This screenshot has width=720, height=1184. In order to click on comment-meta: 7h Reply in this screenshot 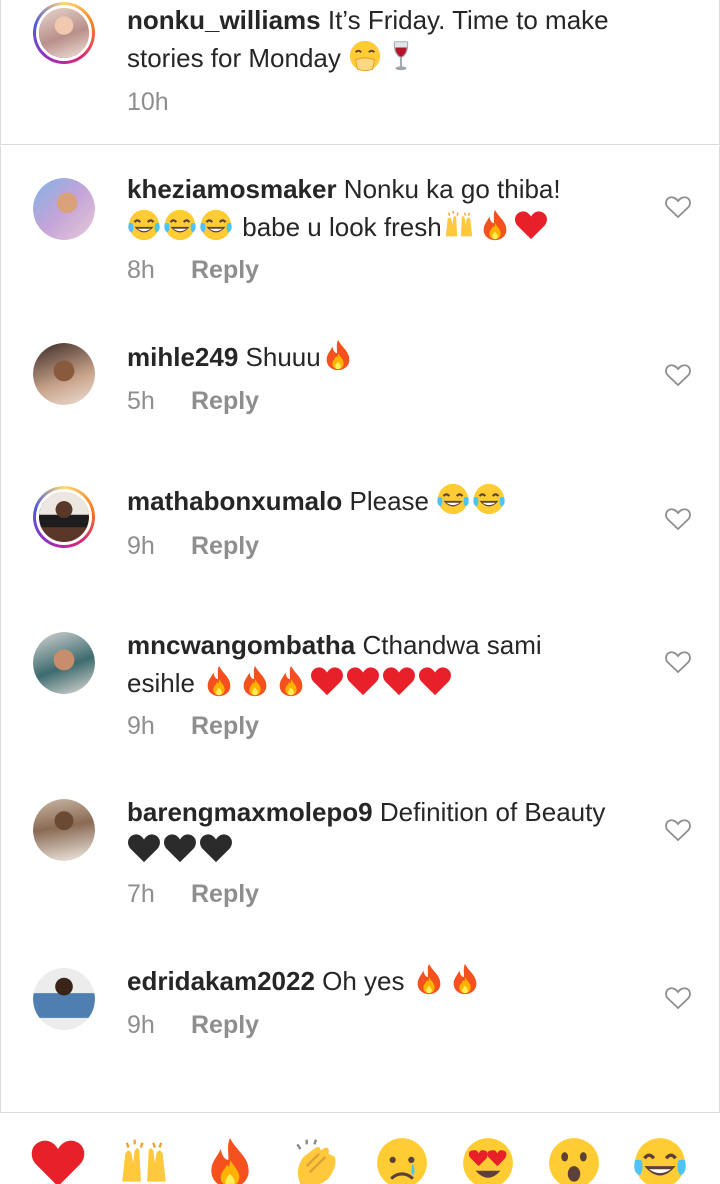, I will do `click(193, 894)`.